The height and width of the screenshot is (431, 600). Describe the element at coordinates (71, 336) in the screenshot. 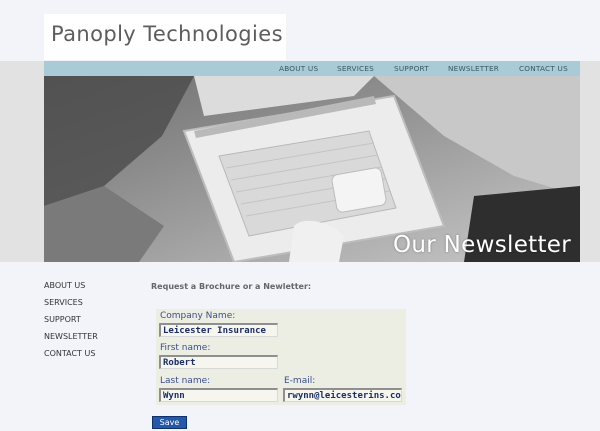

I see `side-nav-newsletter: NEWSLETTER` at that location.